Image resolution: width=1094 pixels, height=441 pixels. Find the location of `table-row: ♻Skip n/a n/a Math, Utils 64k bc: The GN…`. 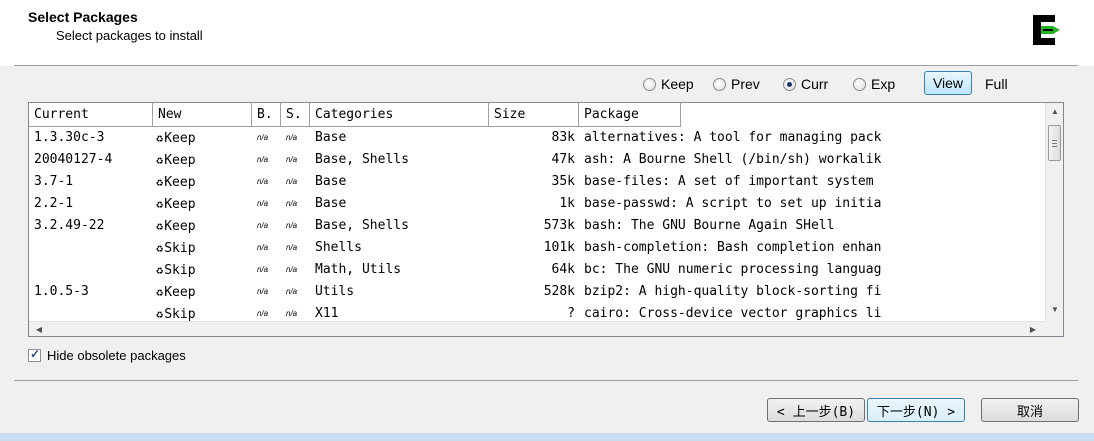

table-row: ♻Skip n/a n/a Math, Utils 64k bc: The GN… is located at coordinates (537, 270).